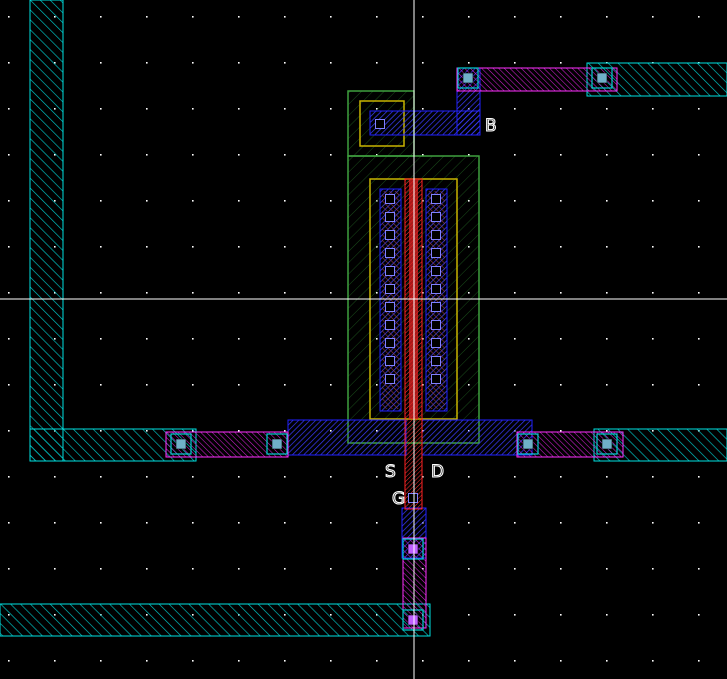 This screenshot has width=727, height=679. Describe the element at coordinates (390, 471) in the screenshot. I see `pin-label-source: S` at that location.